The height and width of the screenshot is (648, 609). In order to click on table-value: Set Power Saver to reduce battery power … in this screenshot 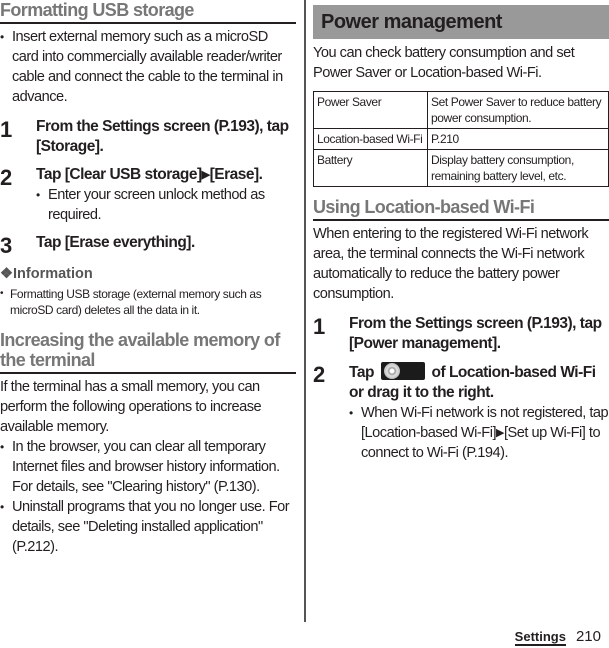, I will do `click(518, 110)`.